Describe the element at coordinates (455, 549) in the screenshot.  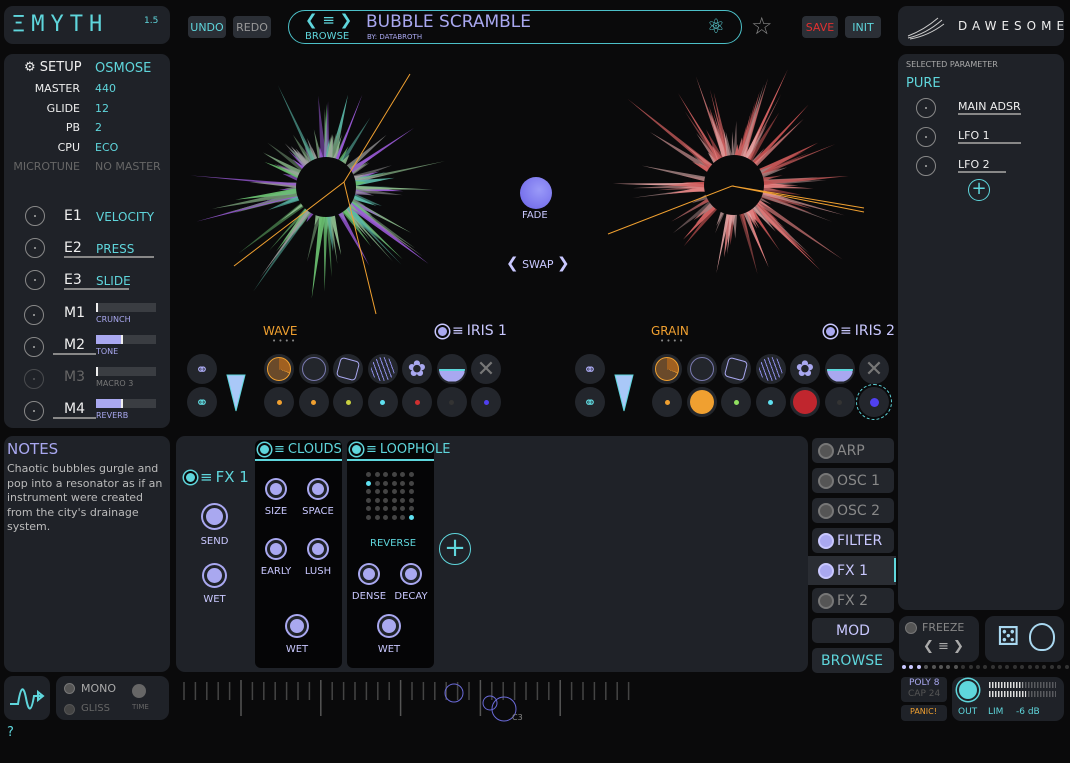
I see `add-fx-button: +` at that location.